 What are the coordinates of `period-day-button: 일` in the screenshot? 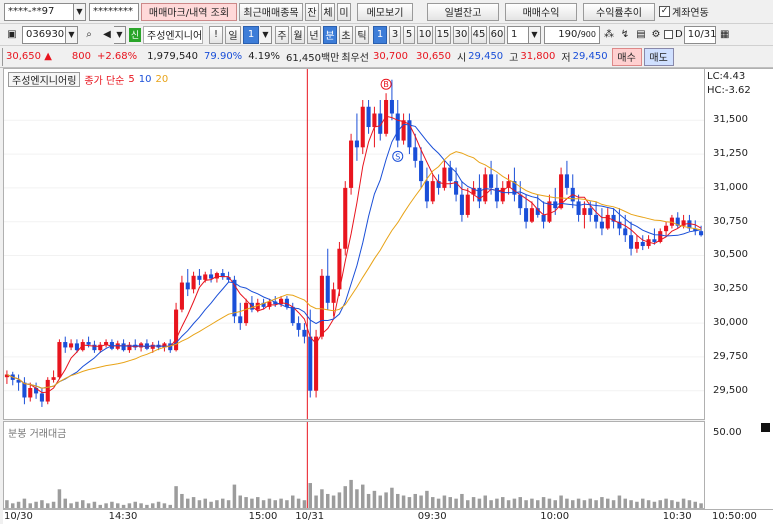 It's located at (233, 34).